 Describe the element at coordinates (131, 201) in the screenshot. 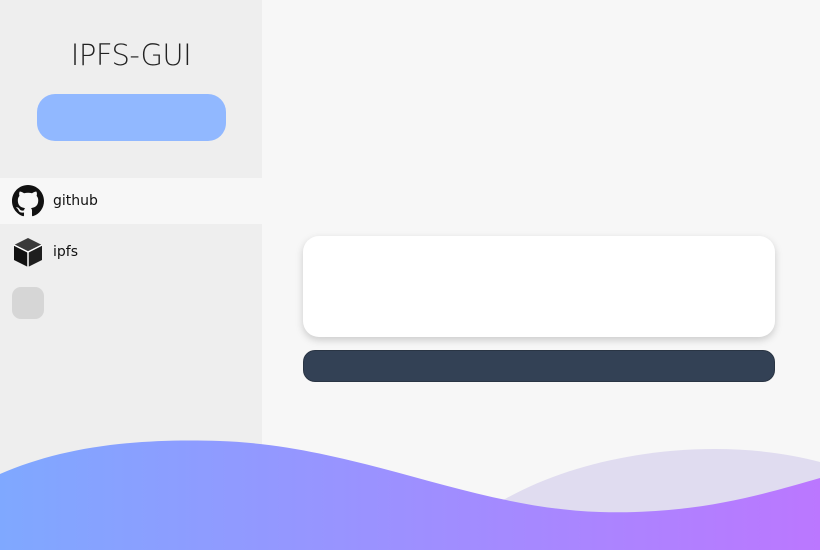

I see `sidebar-item-github: github` at that location.